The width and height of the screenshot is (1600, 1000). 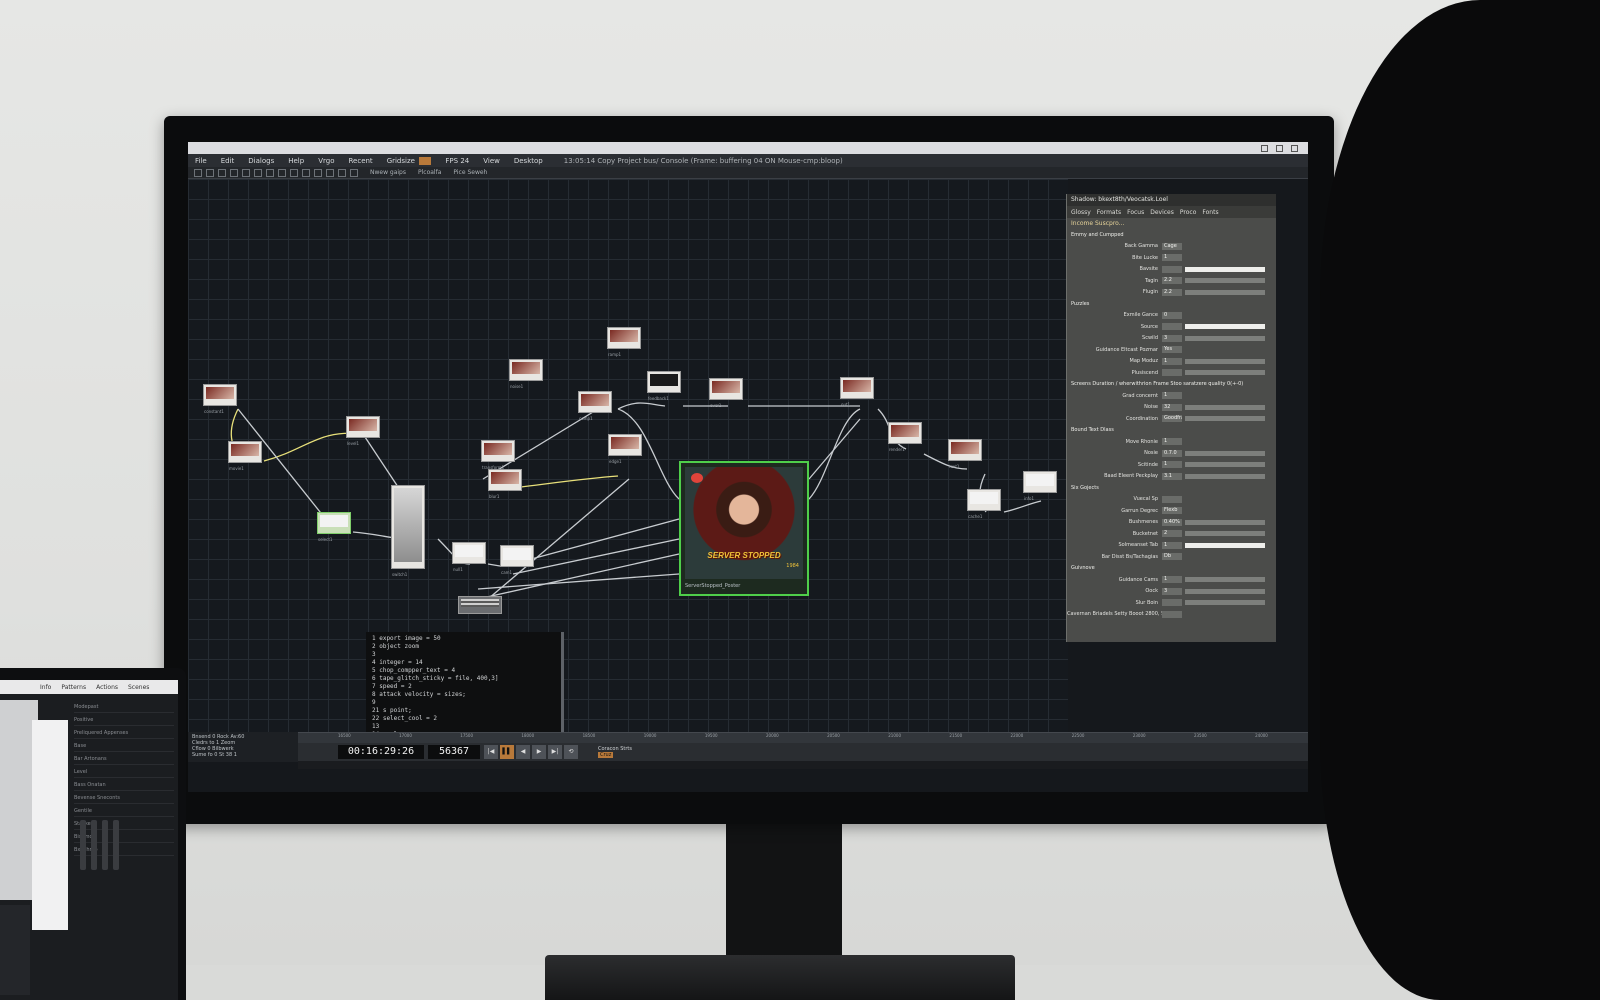 I want to click on network-node: blur1, so click(x=505, y=484).